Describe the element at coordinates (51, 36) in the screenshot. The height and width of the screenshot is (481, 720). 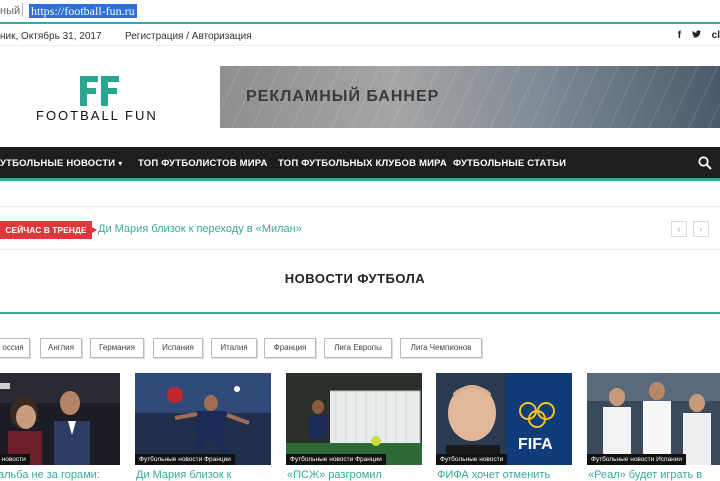
I see `current-date: ник, Октябрь 31, 2017` at that location.